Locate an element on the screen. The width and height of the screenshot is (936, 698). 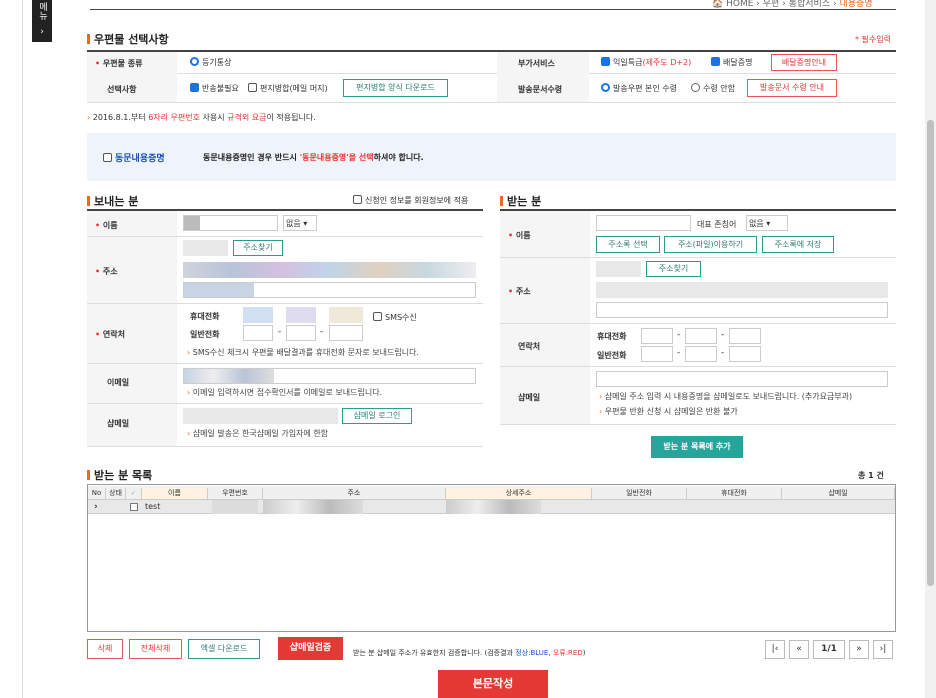
extra-delivery-checkbox: 배달증명 is located at coordinates (731, 62).